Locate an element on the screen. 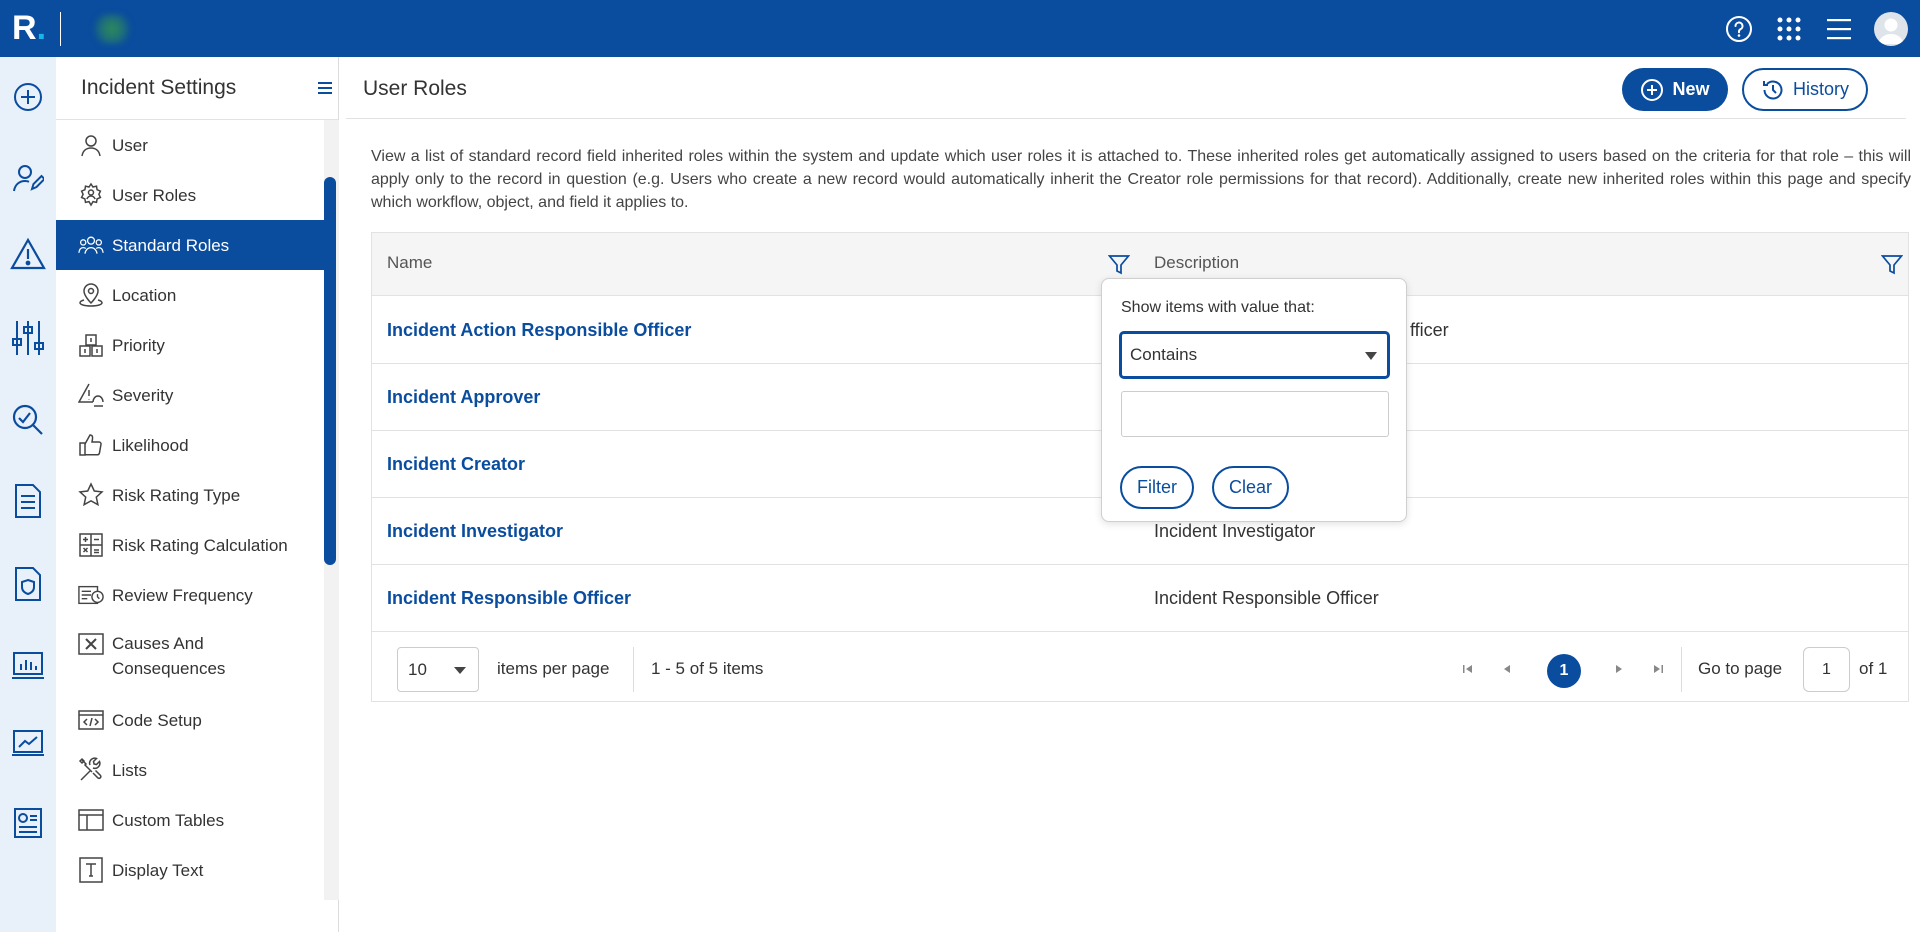 This screenshot has width=1920, height=932. menu-item-priority: Priority is located at coordinates (190, 345).